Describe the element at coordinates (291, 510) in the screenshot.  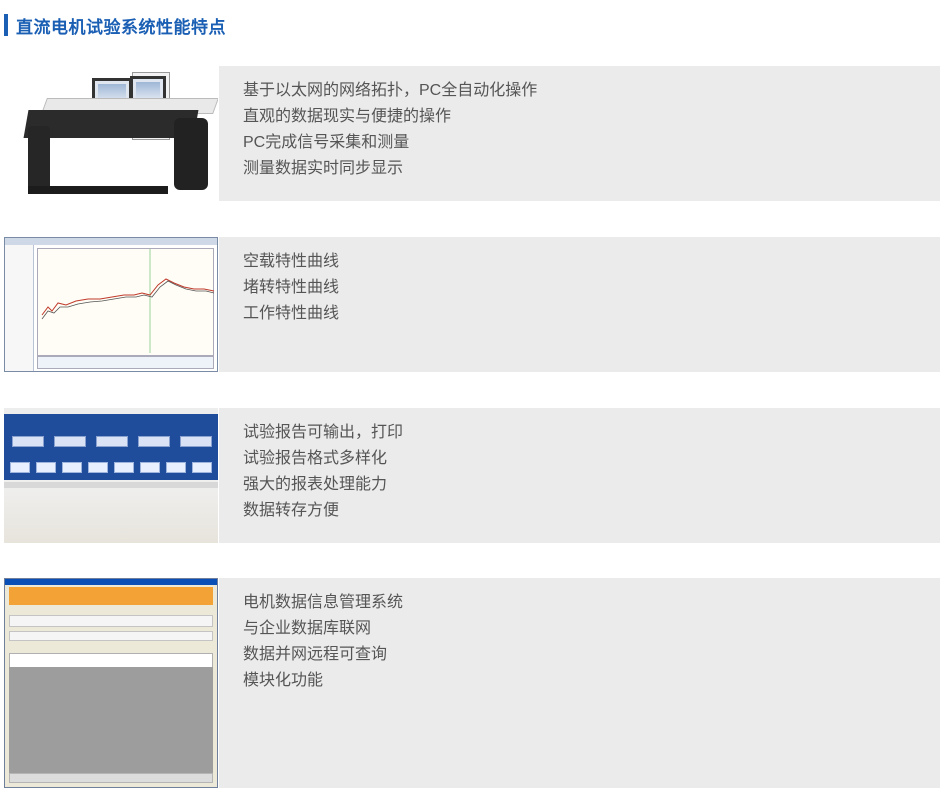
I see `feature-item: 数据转存方便` at that location.